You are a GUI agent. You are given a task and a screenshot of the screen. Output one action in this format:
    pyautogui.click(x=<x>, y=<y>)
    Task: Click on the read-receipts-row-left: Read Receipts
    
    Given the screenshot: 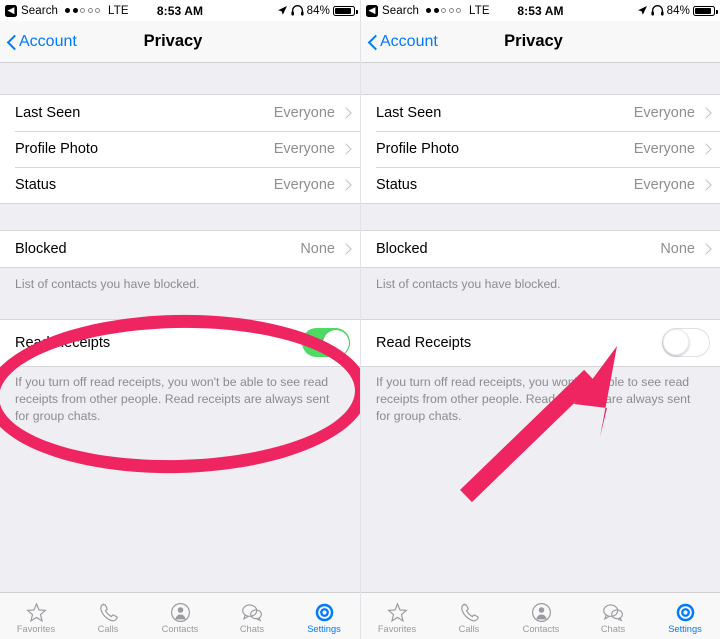 What is the action you would take?
    pyautogui.click(x=180, y=342)
    